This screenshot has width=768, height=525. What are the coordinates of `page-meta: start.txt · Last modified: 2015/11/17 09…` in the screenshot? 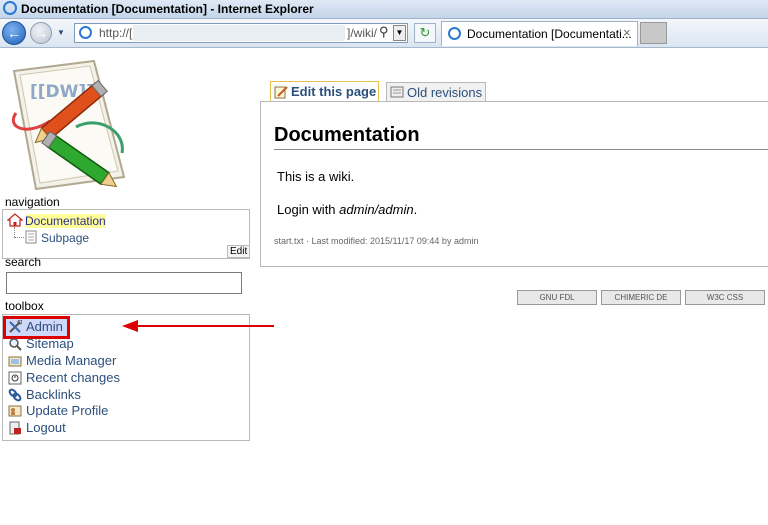 It's located at (376, 241).